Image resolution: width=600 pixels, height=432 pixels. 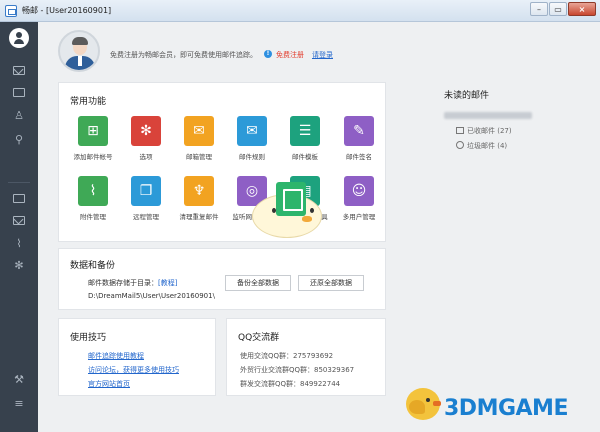 I want to click on feature-3: ✉ 邮箱管理, so click(x=199, y=138).